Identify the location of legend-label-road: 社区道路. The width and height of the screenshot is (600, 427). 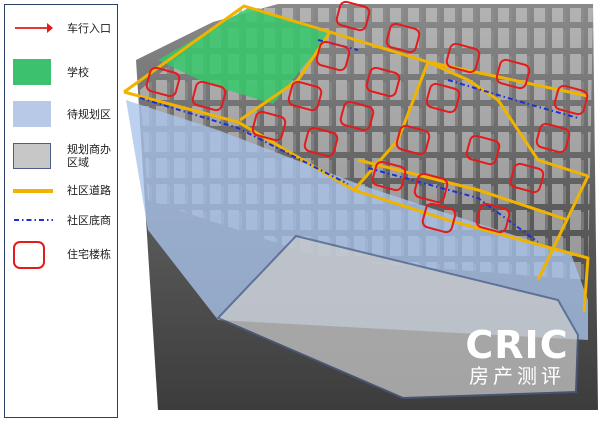
(89, 190).